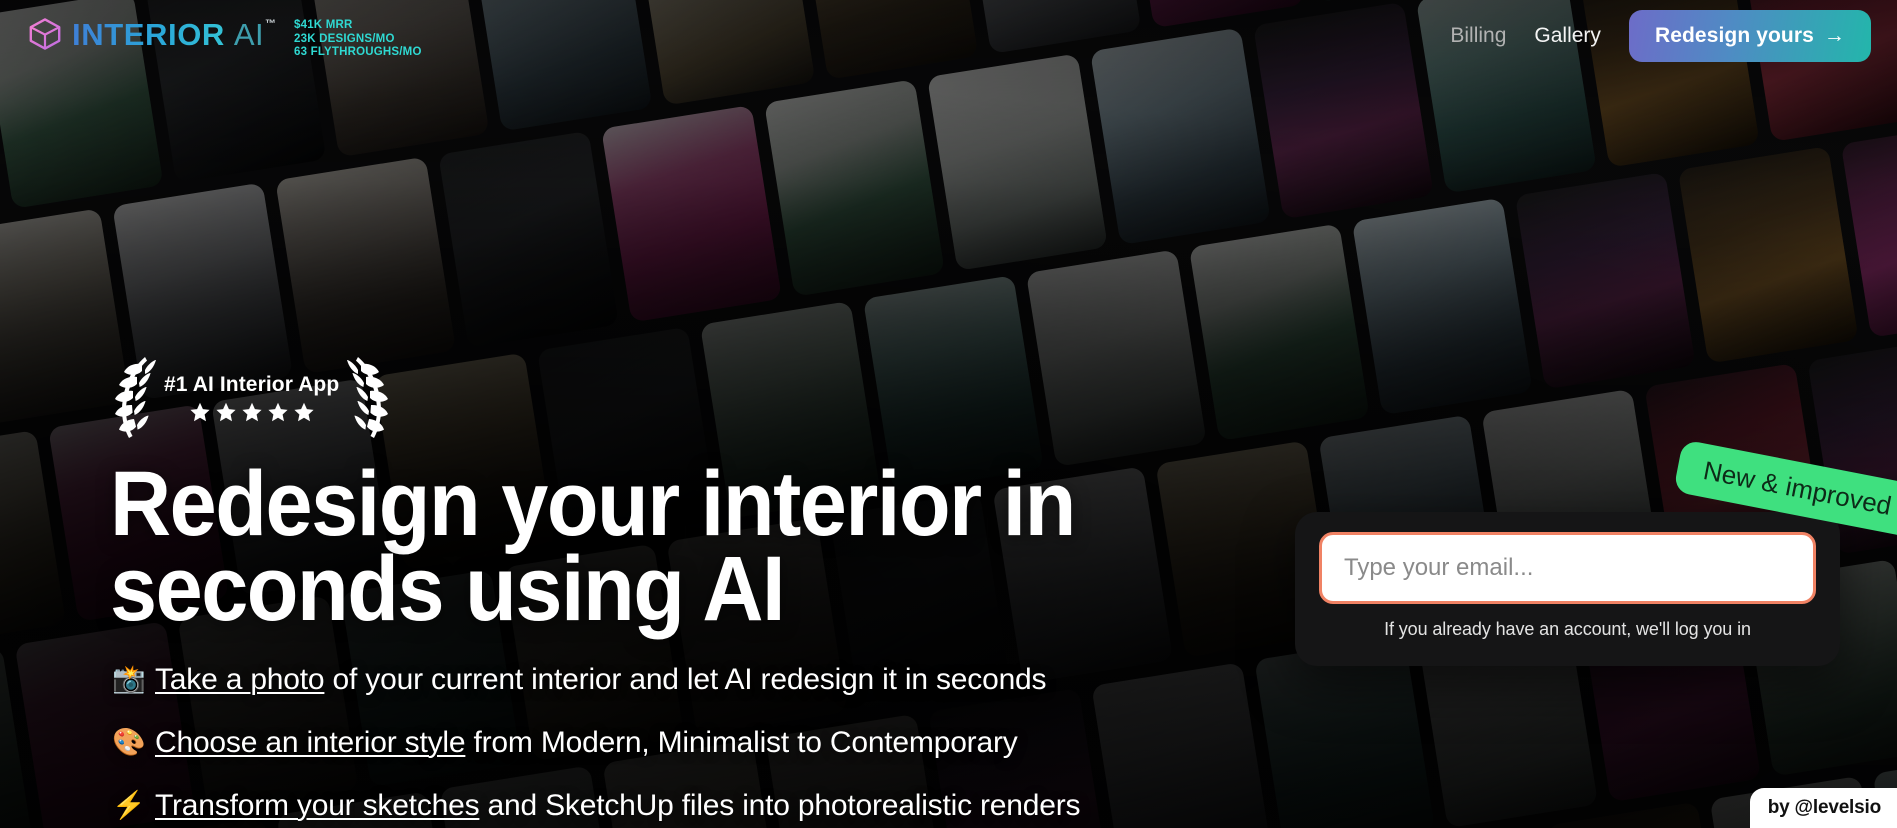  What do you see at coordinates (129, 679) in the screenshot?
I see `camera-flash-icon: 📸` at bounding box center [129, 679].